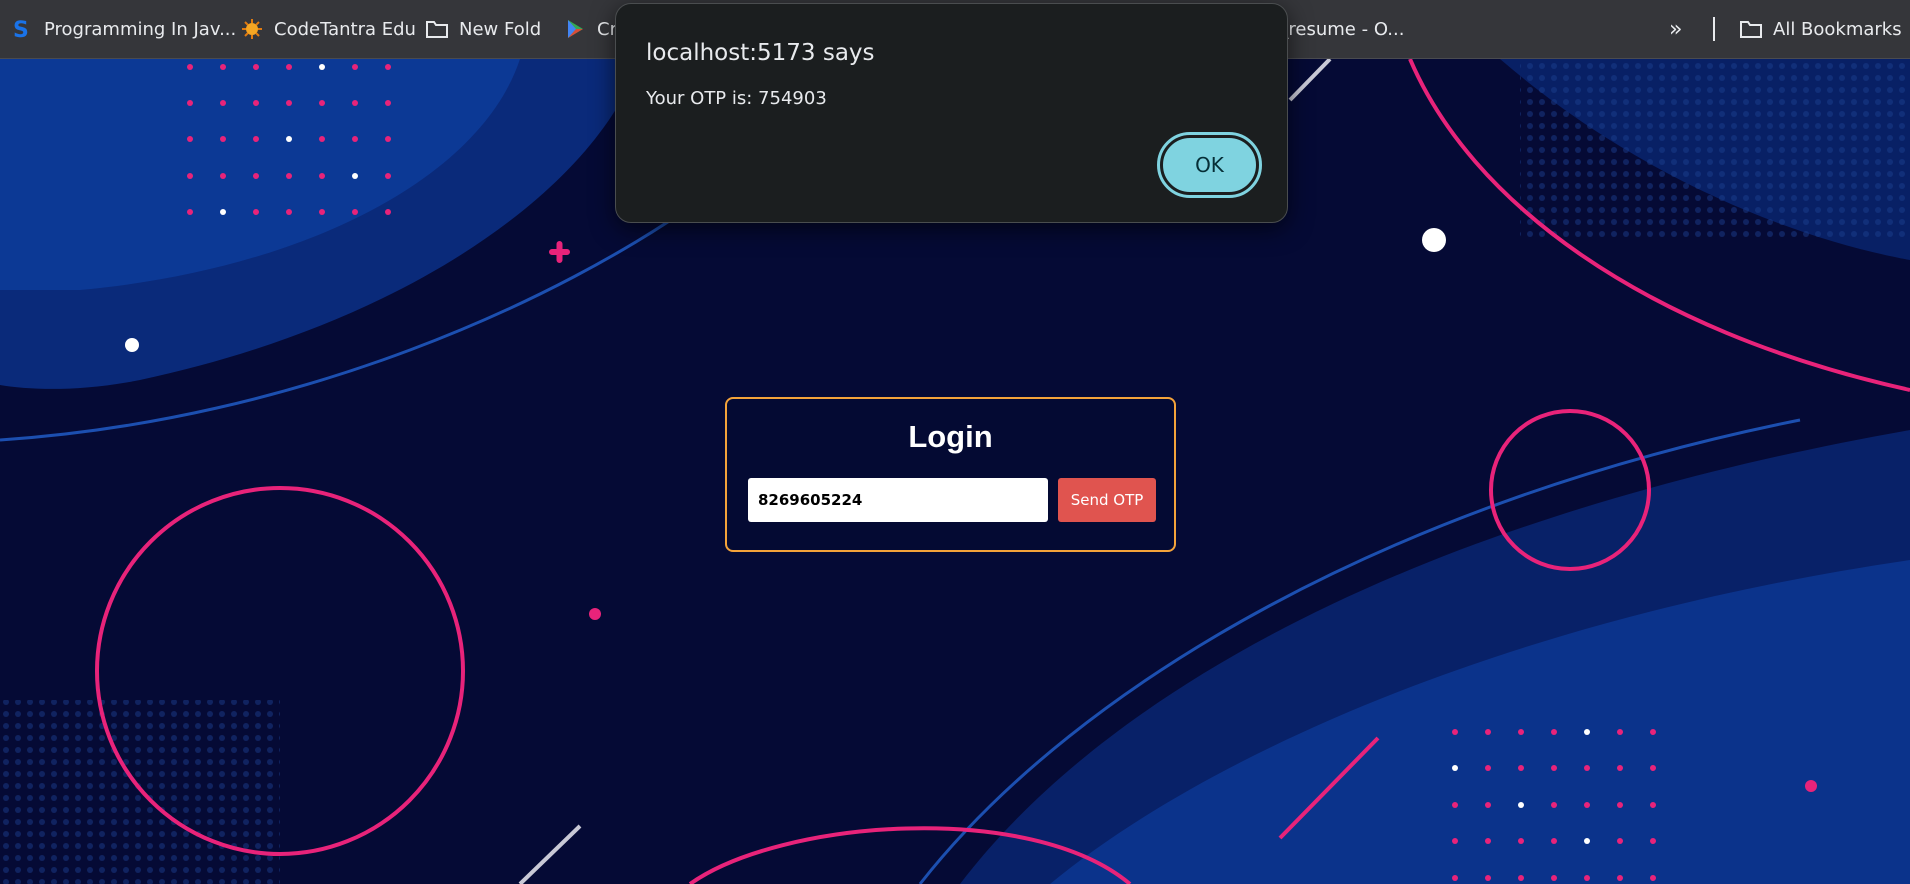 Image resolution: width=1910 pixels, height=884 pixels. I want to click on play-icon, so click(575, 29).